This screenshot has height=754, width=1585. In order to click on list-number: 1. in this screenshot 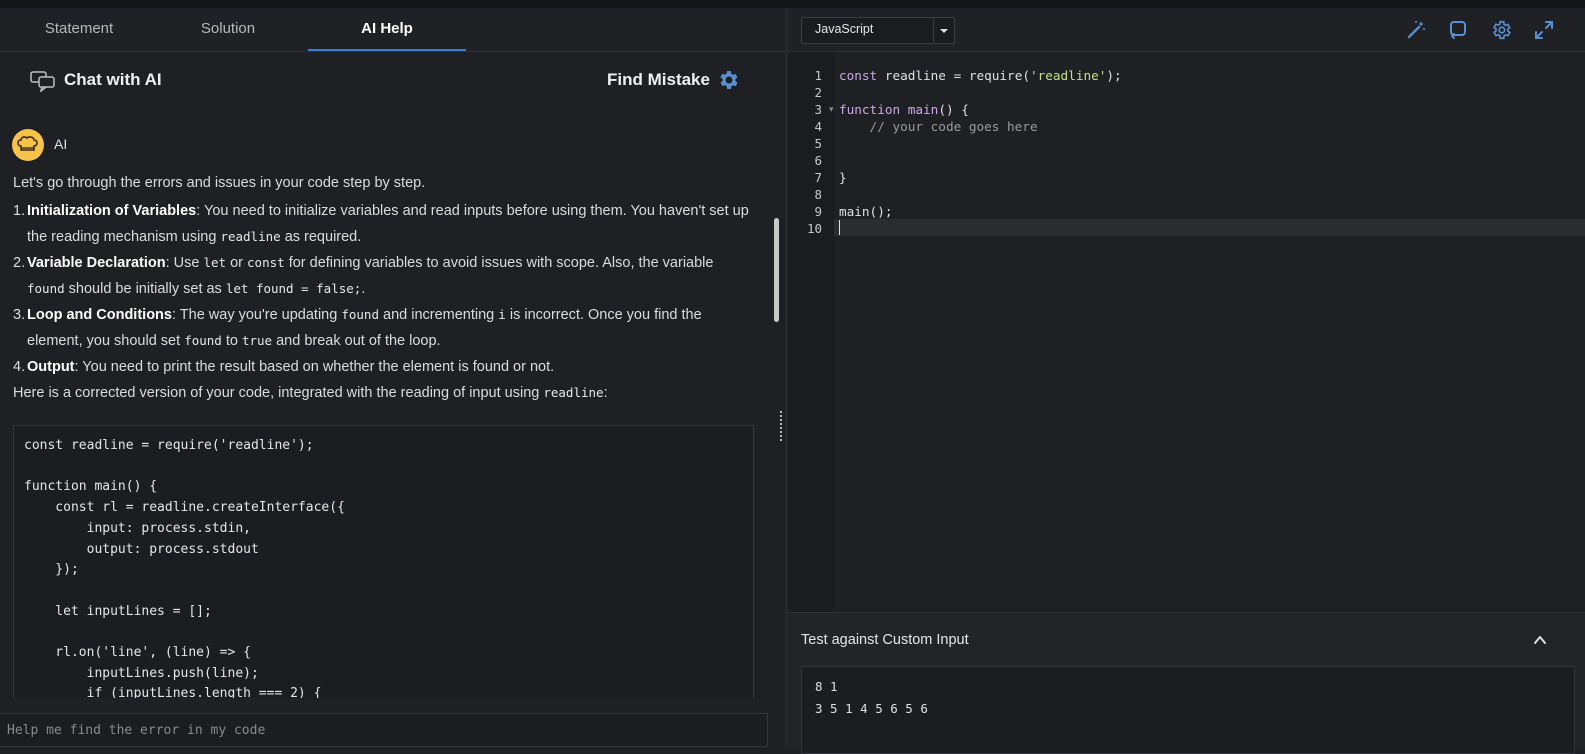, I will do `click(19, 211)`.